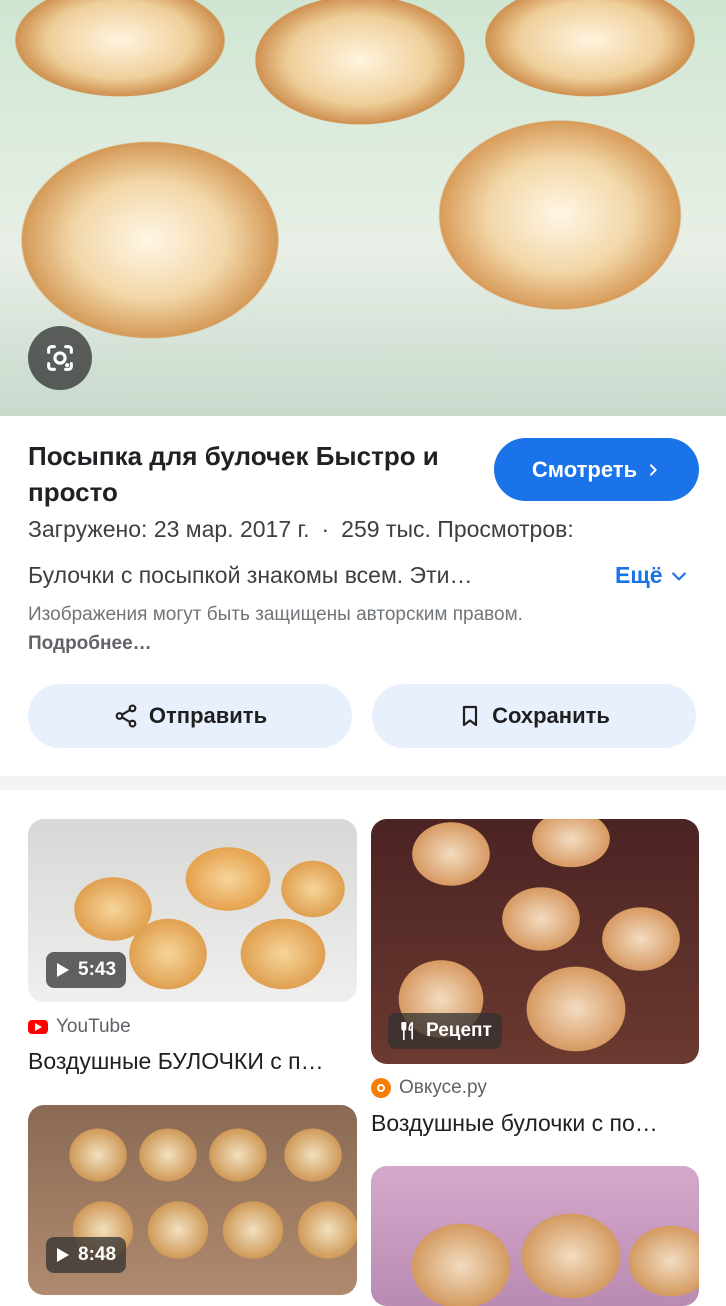 The height and width of the screenshot is (1306, 726). I want to click on save-button-label: Сохранить, so click(551, 715).